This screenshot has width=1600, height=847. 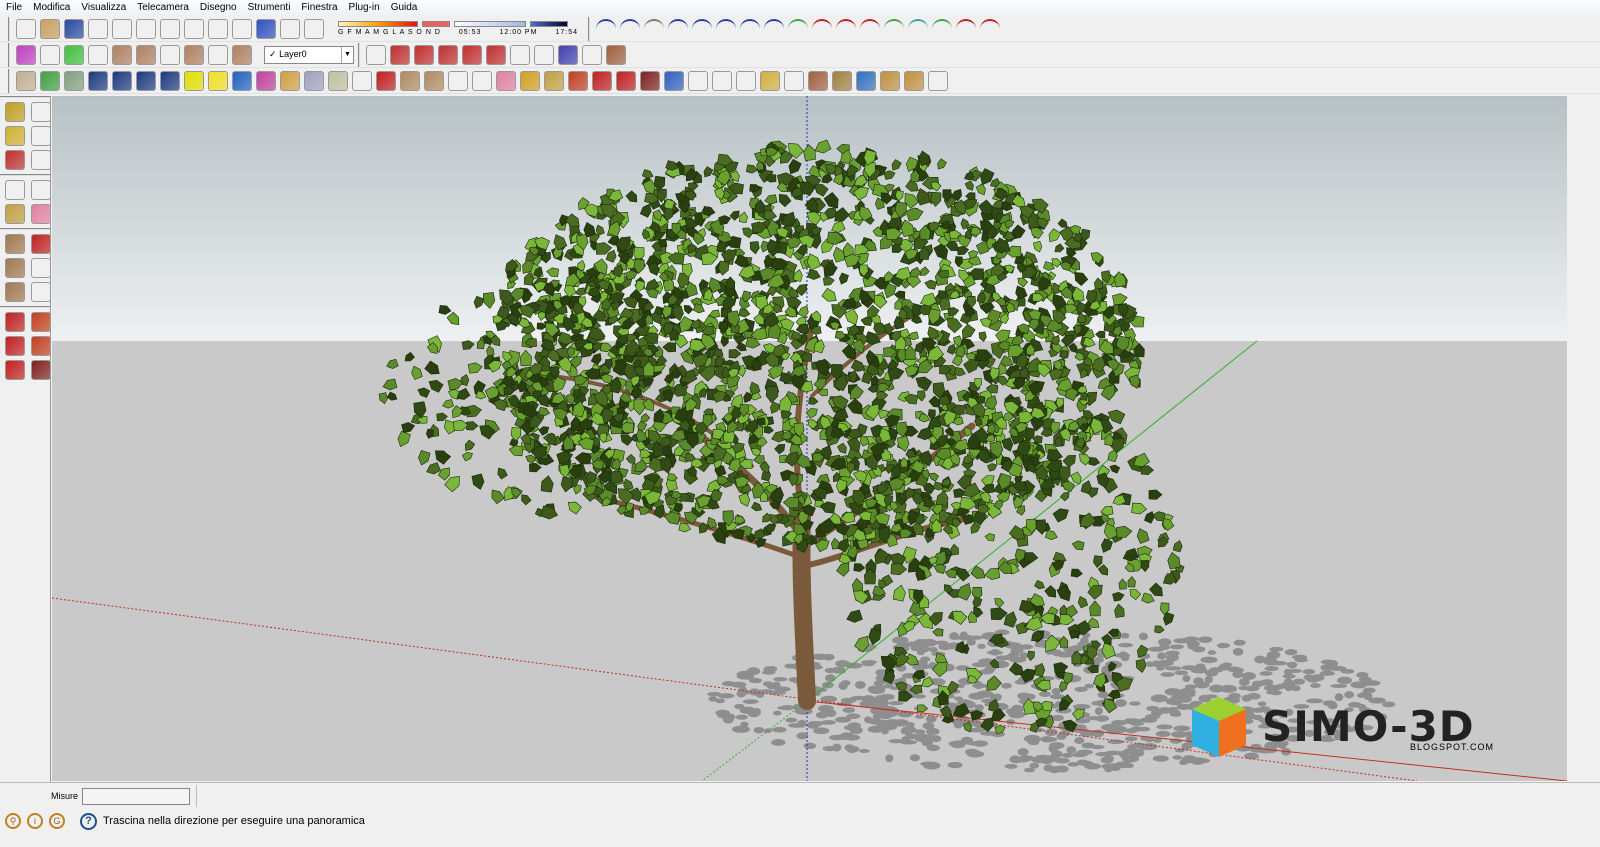 I want to click on curve3-icon, so click(x=894, y=28).